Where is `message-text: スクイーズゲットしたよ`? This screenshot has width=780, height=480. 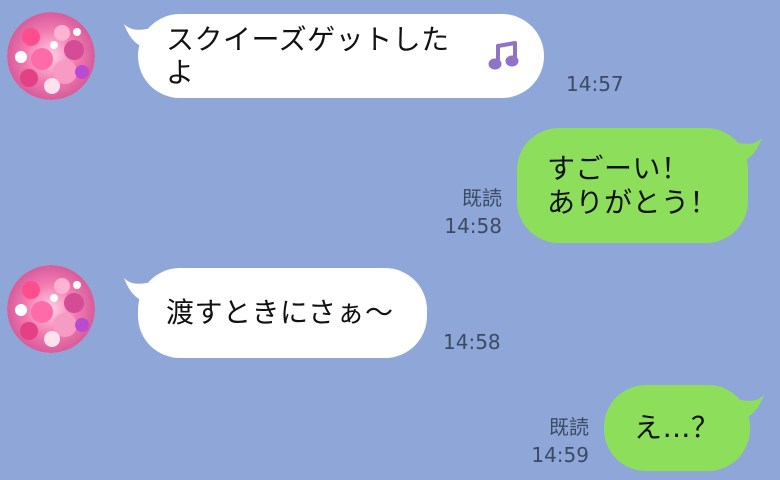
message-text: スクイーズゲットしたよ is located at coordinates (308, 55).